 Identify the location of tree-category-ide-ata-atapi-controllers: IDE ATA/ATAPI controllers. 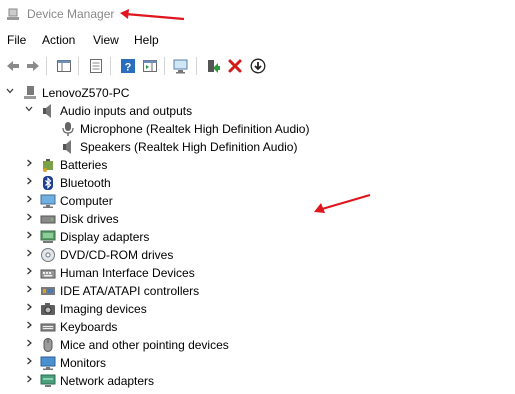
(119, 291).